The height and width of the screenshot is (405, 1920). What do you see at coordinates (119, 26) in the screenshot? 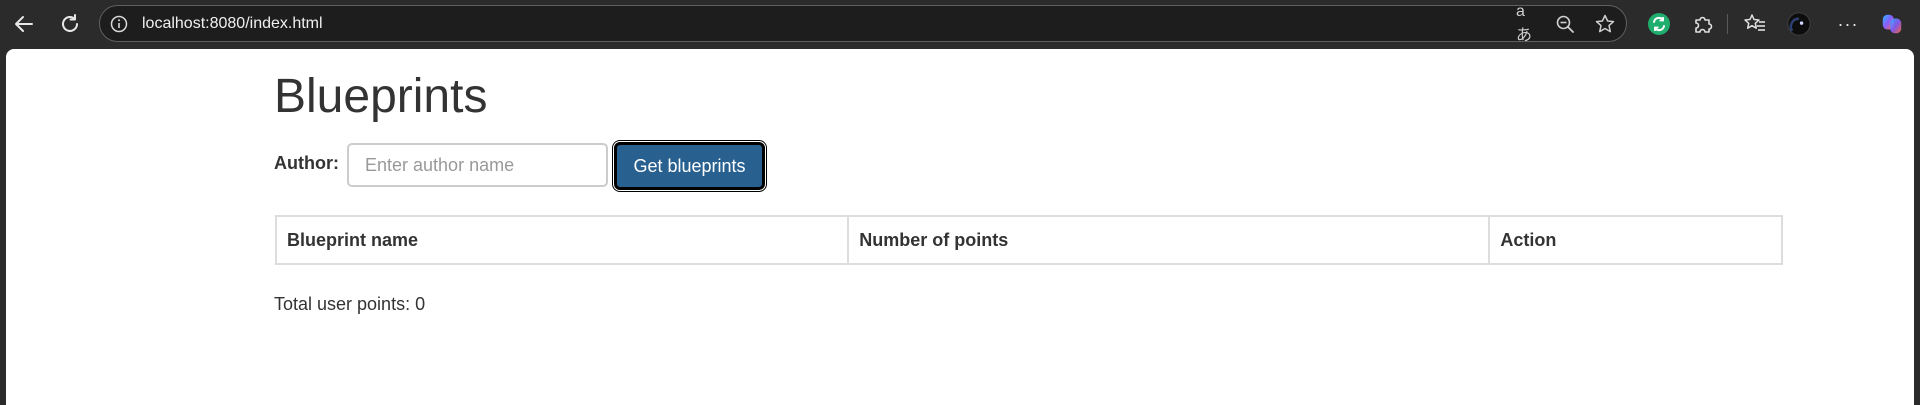
I see `info-icon` at bounding box center [119, 26].